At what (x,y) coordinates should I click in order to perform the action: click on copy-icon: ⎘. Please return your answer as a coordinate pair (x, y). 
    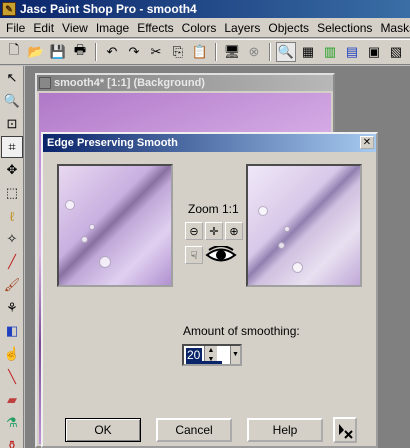
    Looking at the image, I should click on (178, 52).